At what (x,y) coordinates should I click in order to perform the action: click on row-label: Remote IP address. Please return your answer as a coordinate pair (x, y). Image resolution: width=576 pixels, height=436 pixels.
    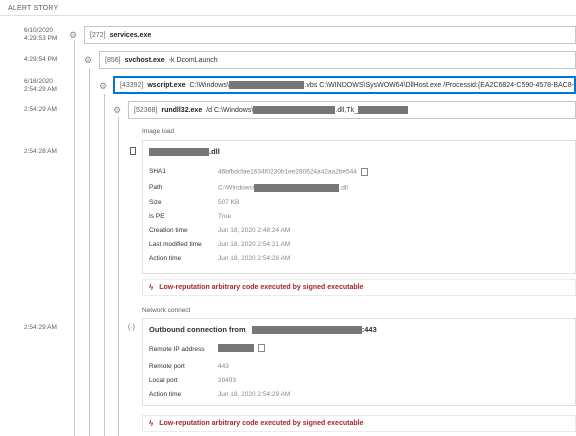
    Looking at the image, I should click on (177, 349).